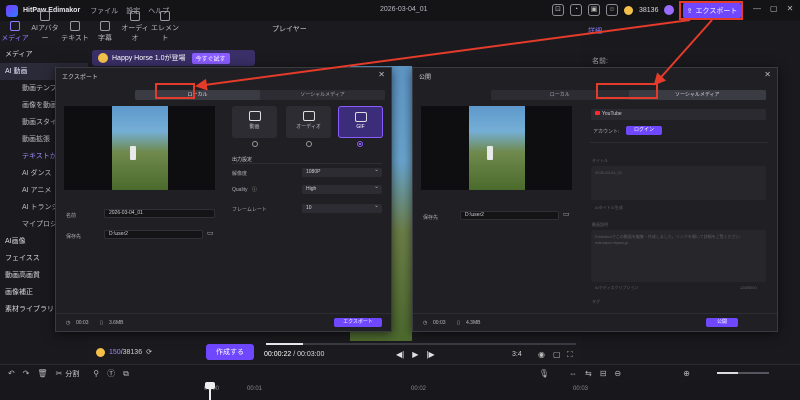  I want to click on credit-count: 38136, so click(649, 10).